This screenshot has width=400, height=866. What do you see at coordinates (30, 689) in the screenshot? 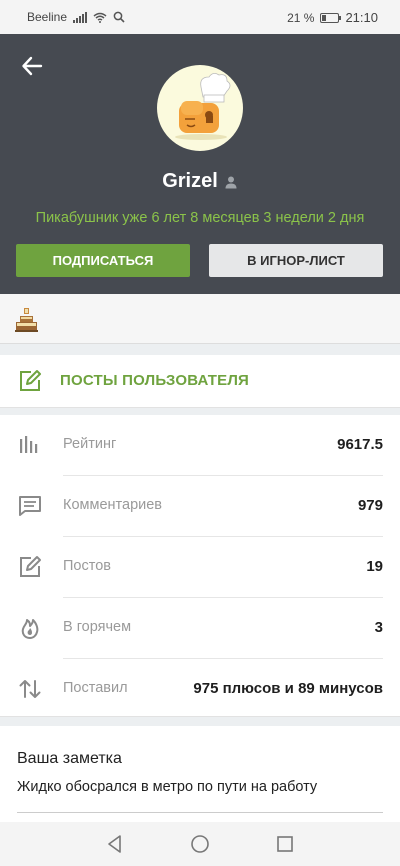
I see `up-down-arrows-icon` at bounding box center [30, 689].